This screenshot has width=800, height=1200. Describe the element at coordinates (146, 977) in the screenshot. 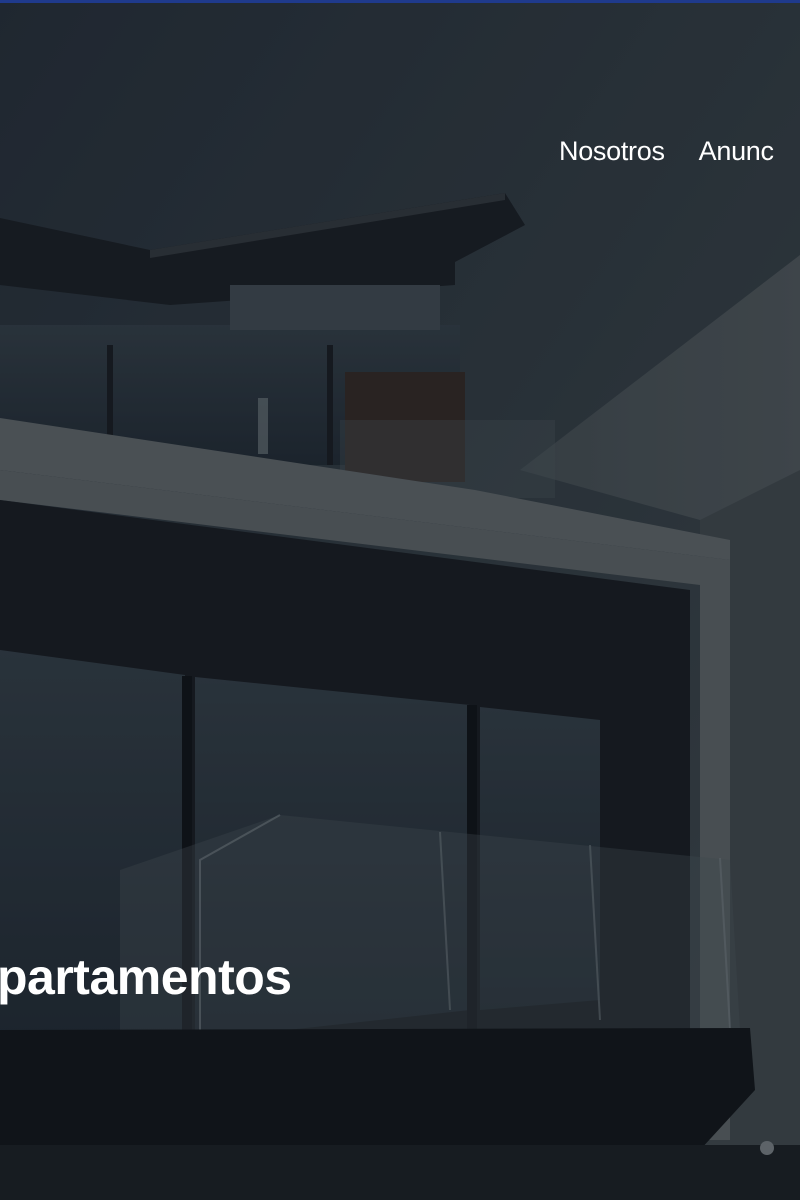

I see `hero-title: partamentos` at that location.